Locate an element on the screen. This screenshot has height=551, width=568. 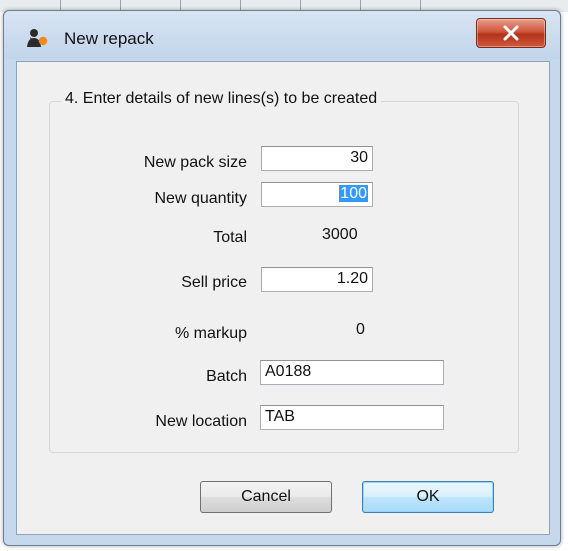
sell-price-value: 1.20 is located at coordinates (352, 278).